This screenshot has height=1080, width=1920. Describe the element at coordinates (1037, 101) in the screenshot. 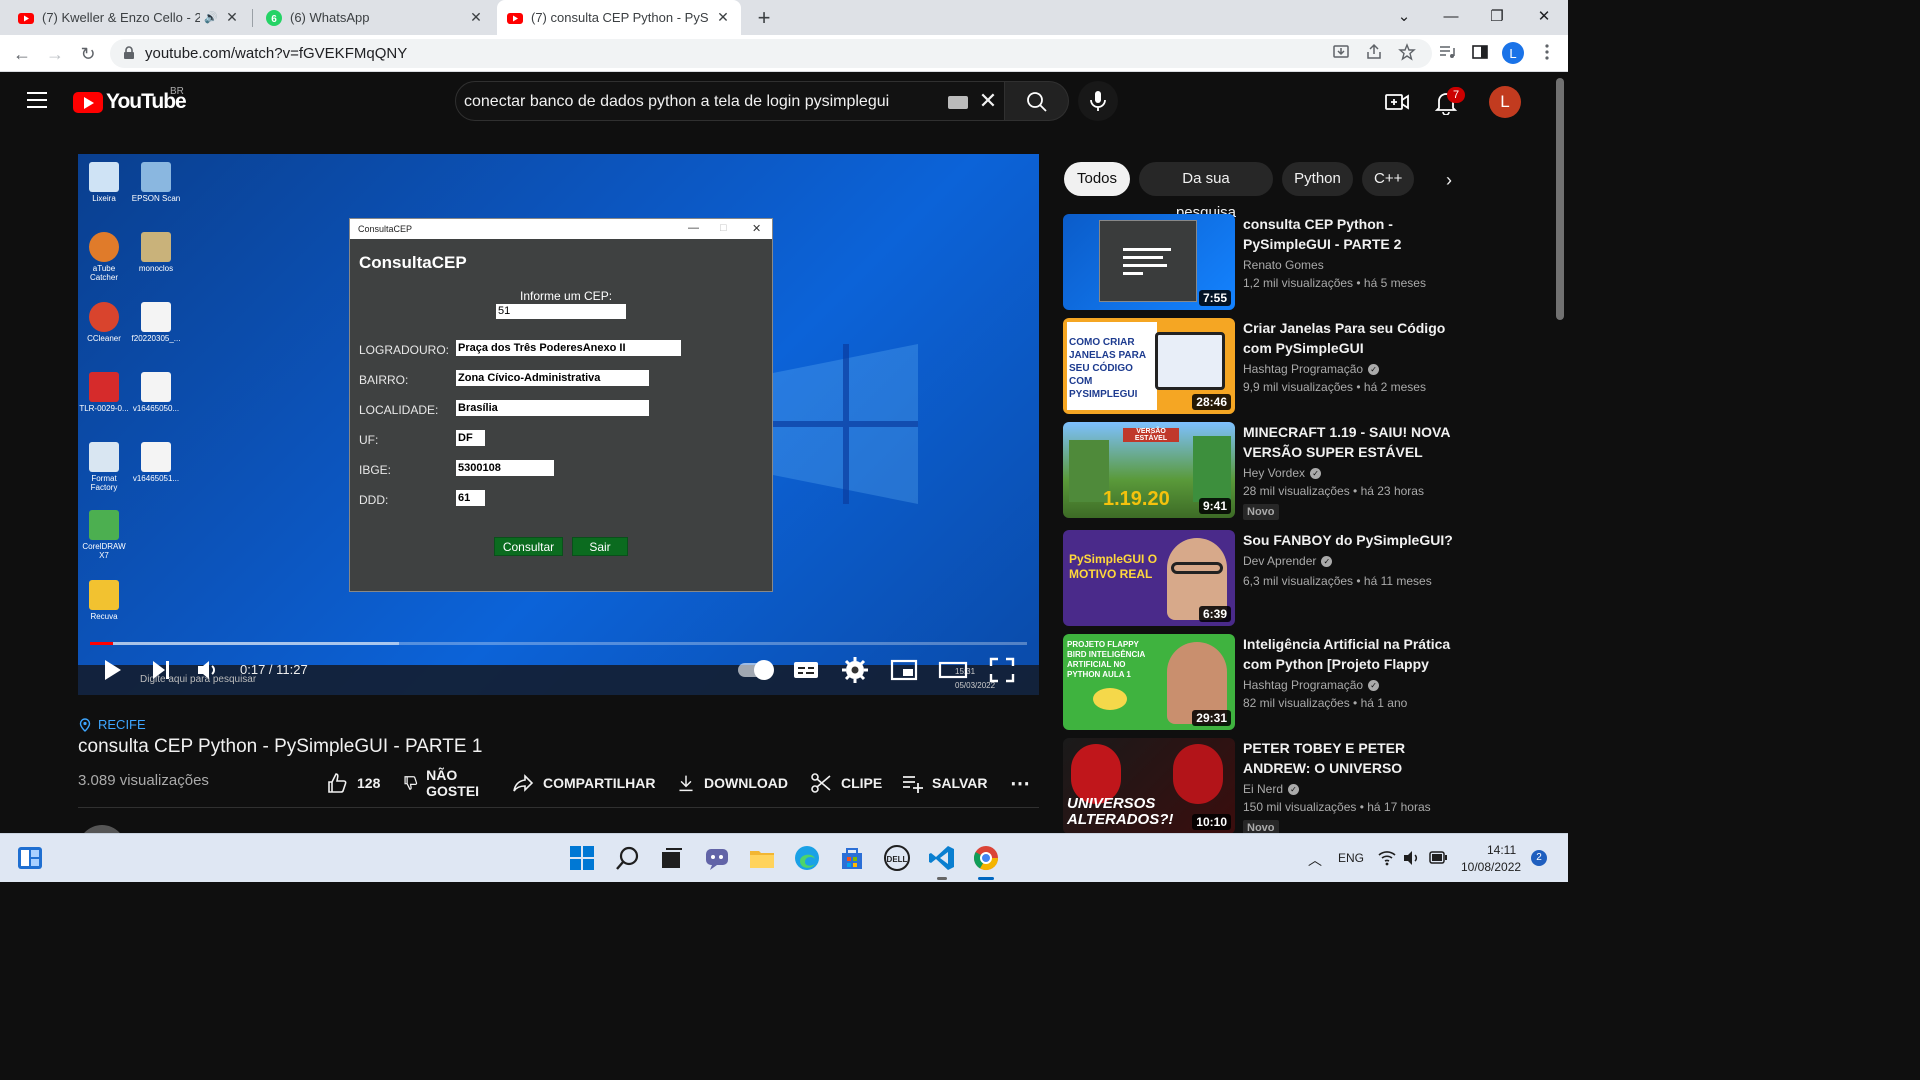

I see `search-button` at that location.